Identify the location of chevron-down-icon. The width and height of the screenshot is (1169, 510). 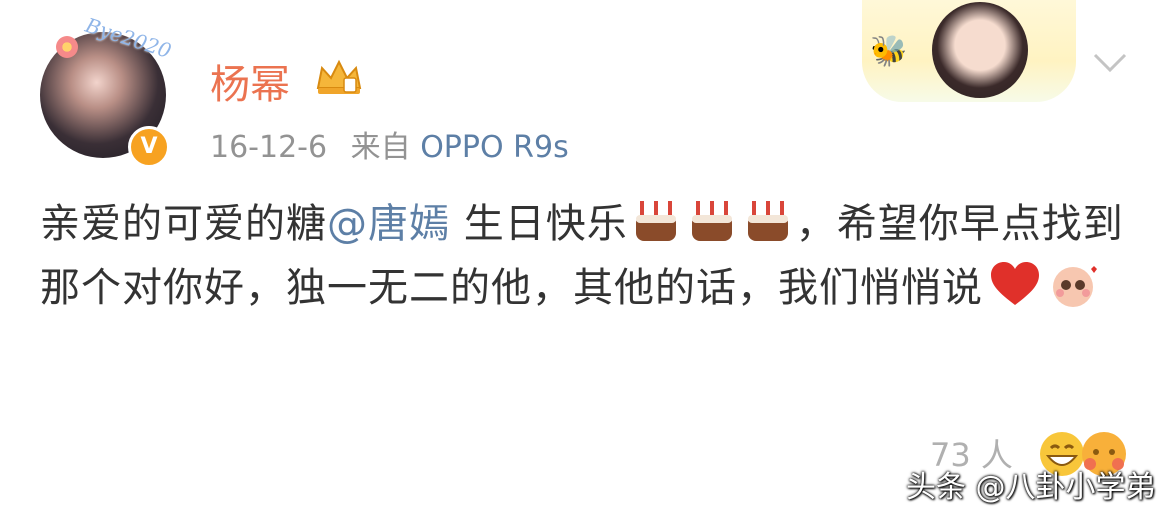
(1110, 63).